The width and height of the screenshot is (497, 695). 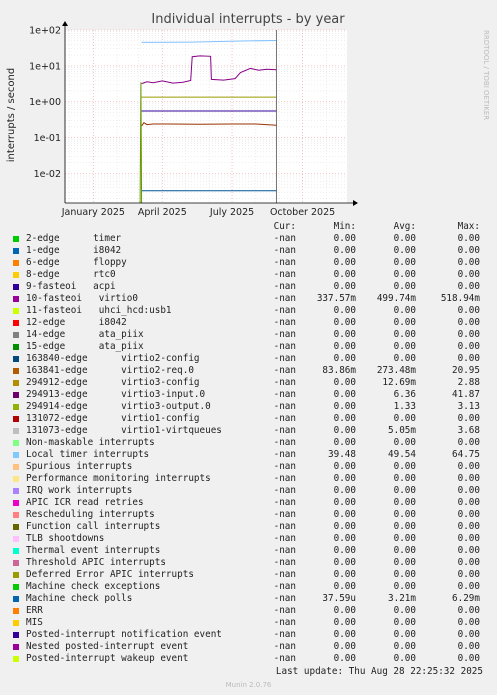 What do you see at coordinates (107, 646) in the screenshot?
I see `legend-label: Nested posted-interrupt event` at bounding box center [107, 646].